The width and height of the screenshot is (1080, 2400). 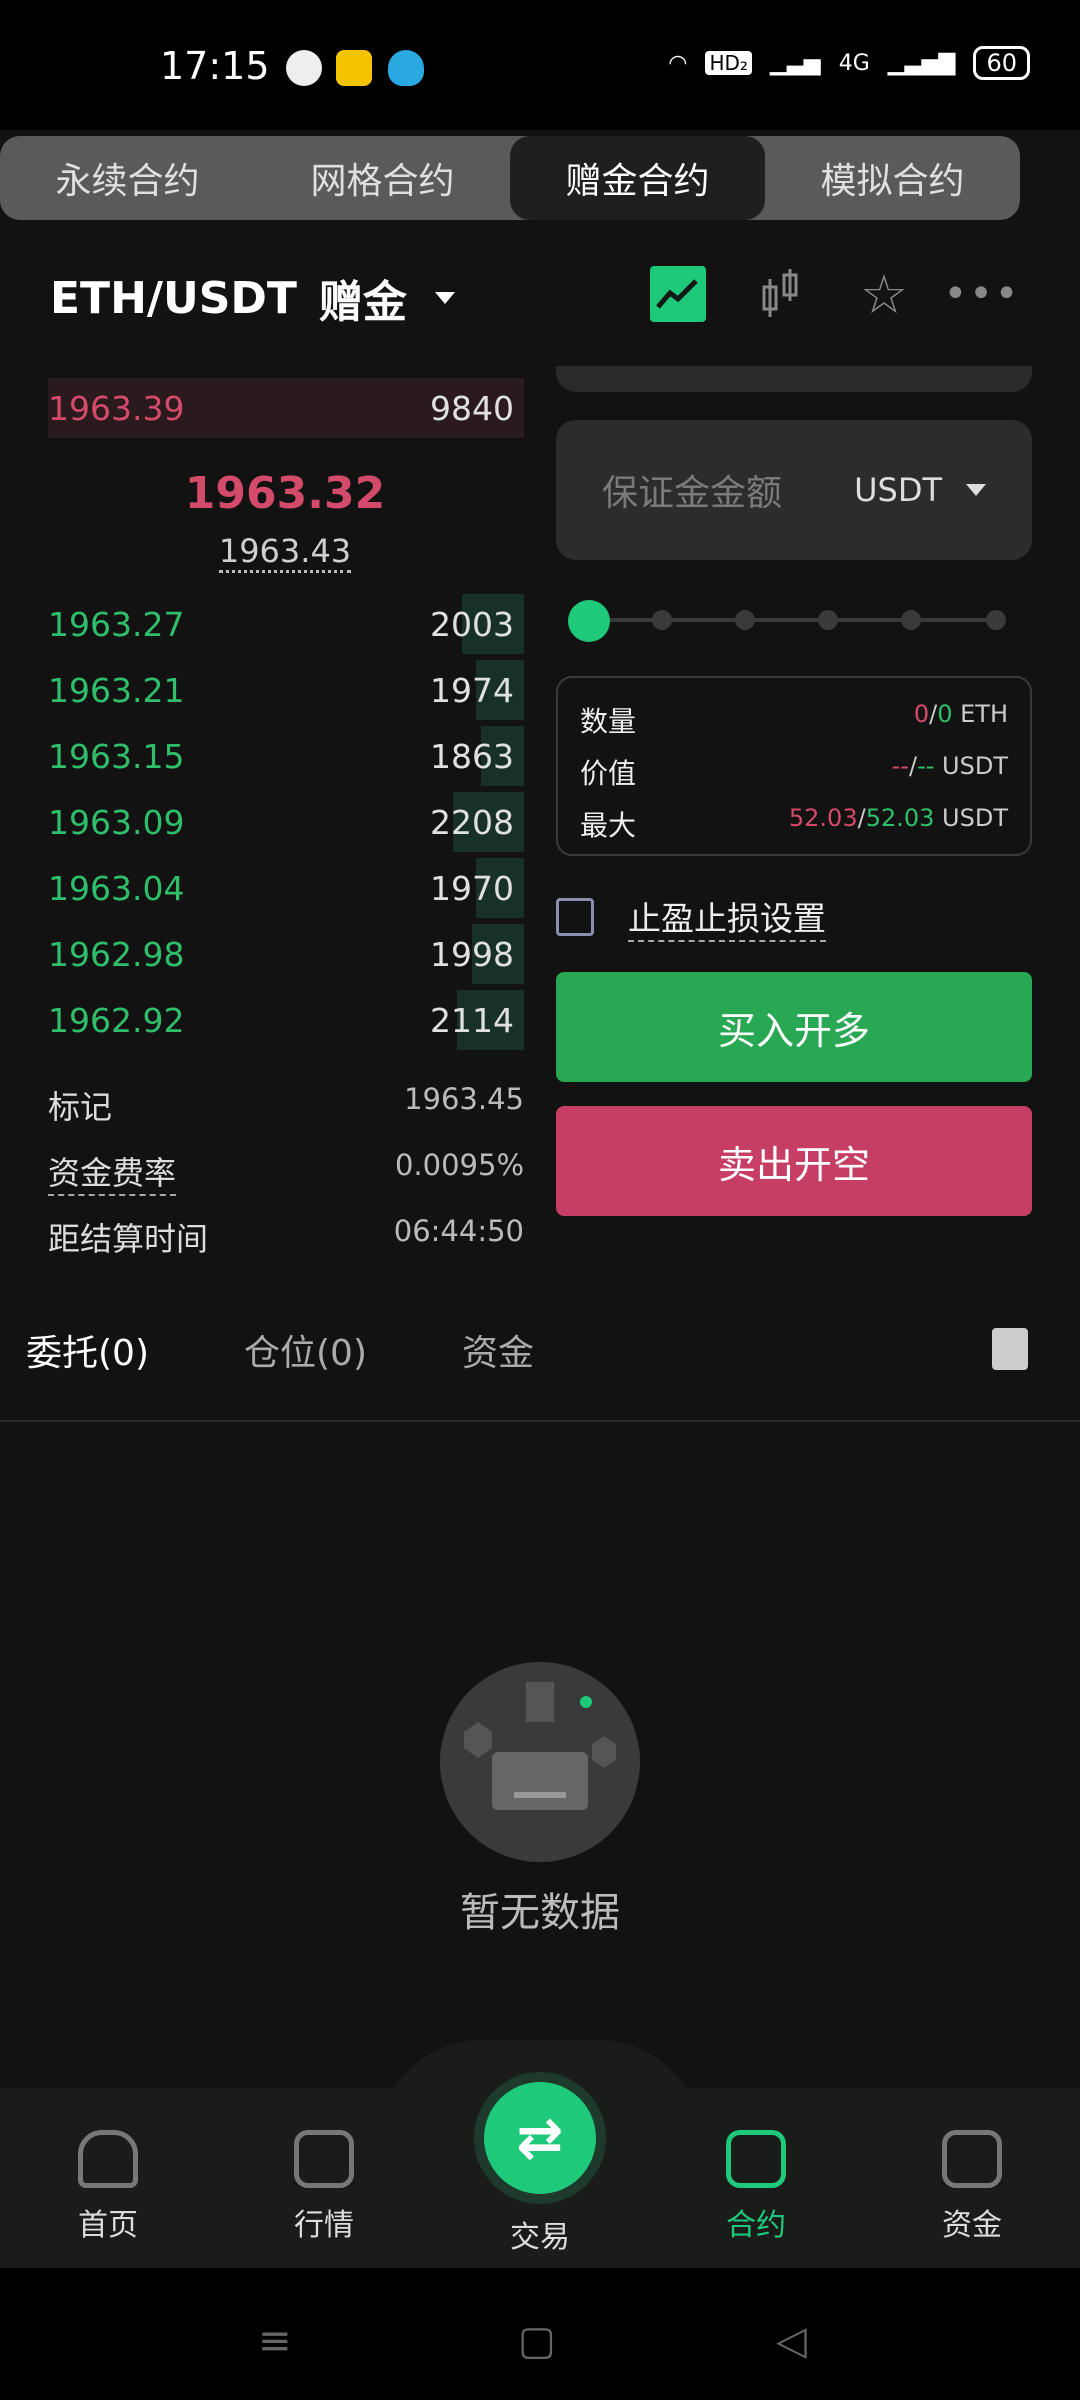 What do you see at coordinates (727, 917) in the screenshot?
I see `tp-sl-label: 止盈止损设置` at bounding box center [727, 917].